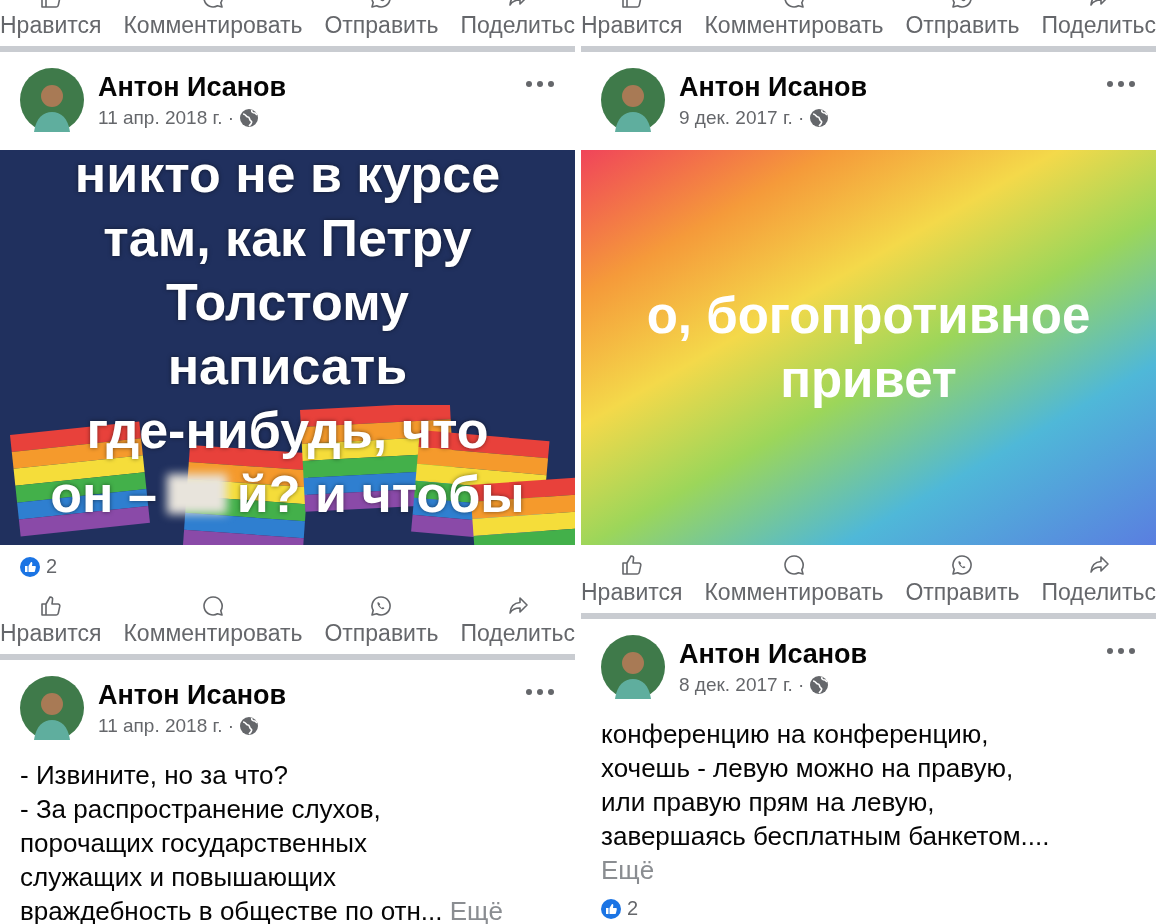 The height and width of the screenshot is (924, 1156). What do you see at coordinates (868, 870) in the screenshot?
I see `more-link: Ещё` at bounding box center [868, 870].